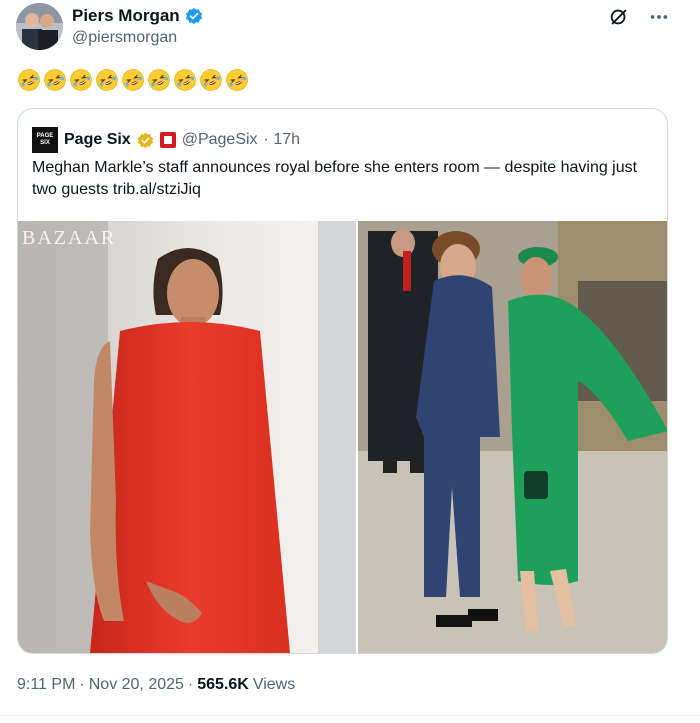 This screenshot has width=700, height=723. Describe the element at coordinates (619, 17) in the screenshot. I see `grok-icon` at that location.